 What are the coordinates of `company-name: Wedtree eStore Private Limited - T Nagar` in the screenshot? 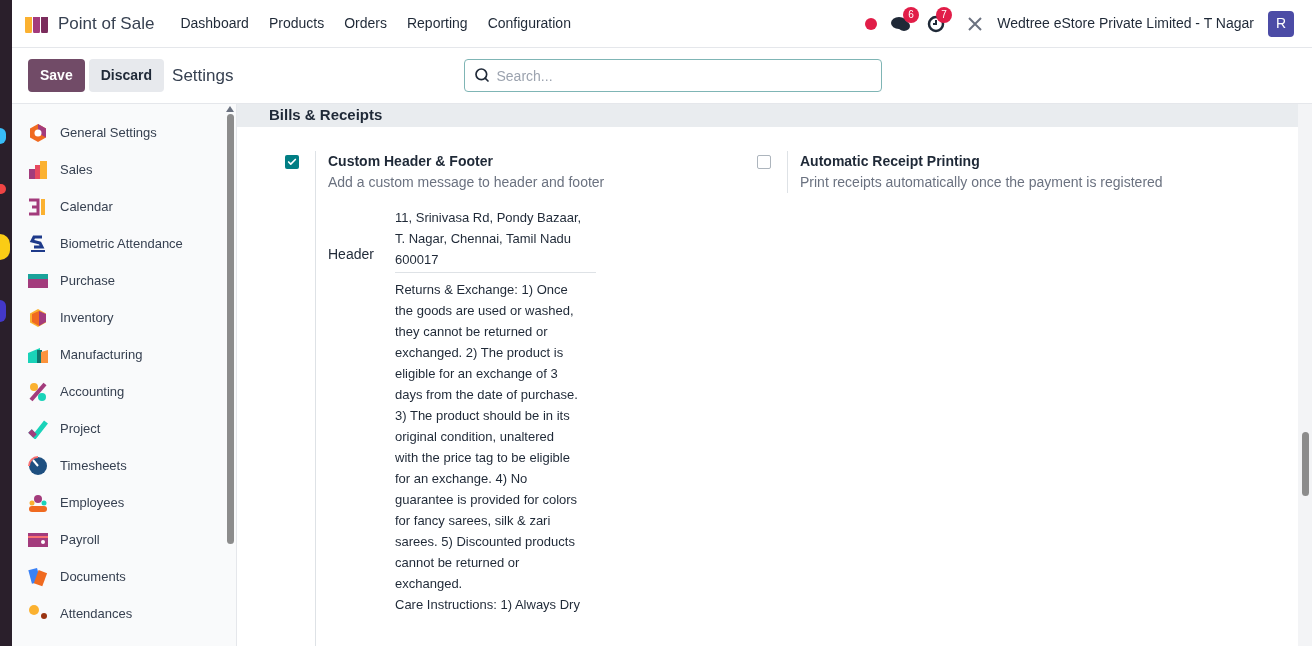 It's located at (1125, 23).